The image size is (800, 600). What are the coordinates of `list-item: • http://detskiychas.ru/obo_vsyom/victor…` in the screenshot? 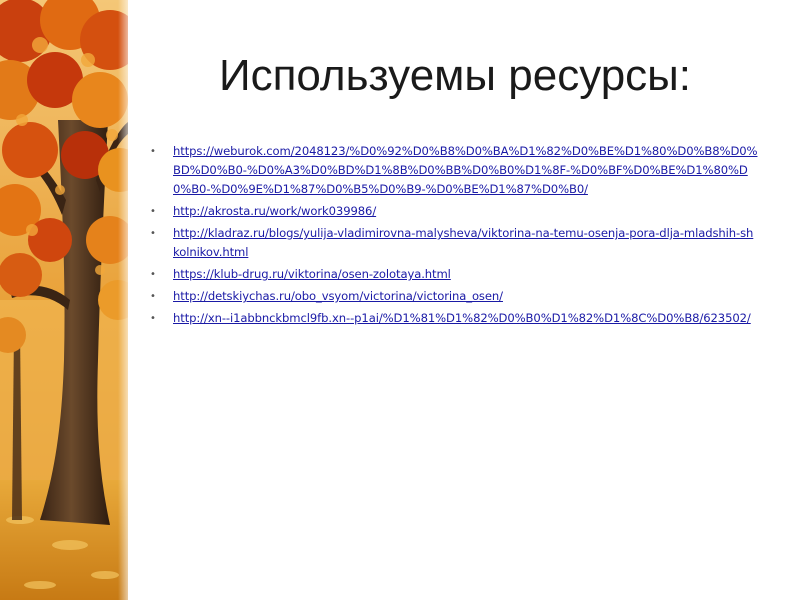 It's located at (452, 296).